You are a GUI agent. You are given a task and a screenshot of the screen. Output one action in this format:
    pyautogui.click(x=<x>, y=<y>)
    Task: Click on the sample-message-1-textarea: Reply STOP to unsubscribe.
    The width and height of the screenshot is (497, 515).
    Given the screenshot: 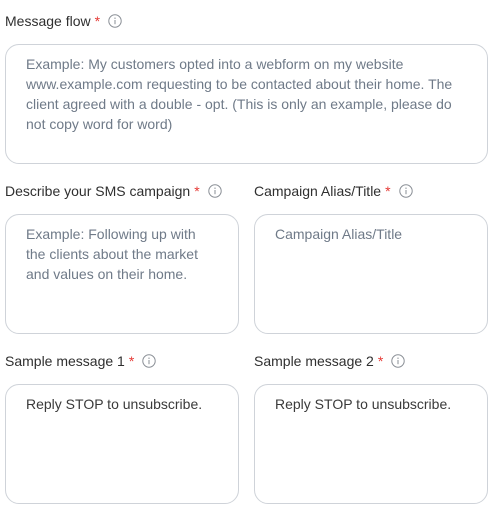 What is the action you would take?
    pyautogui.click(x=122, y=444)
    